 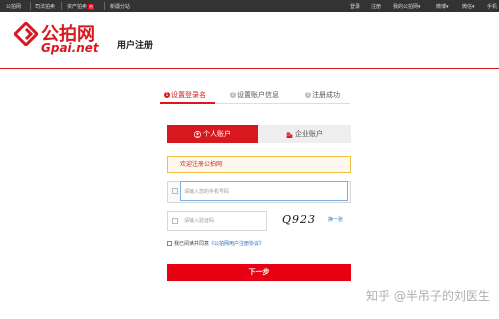 I want to click on step-set-account-info: 2 设置账户信息, so click(x=254, y=95).